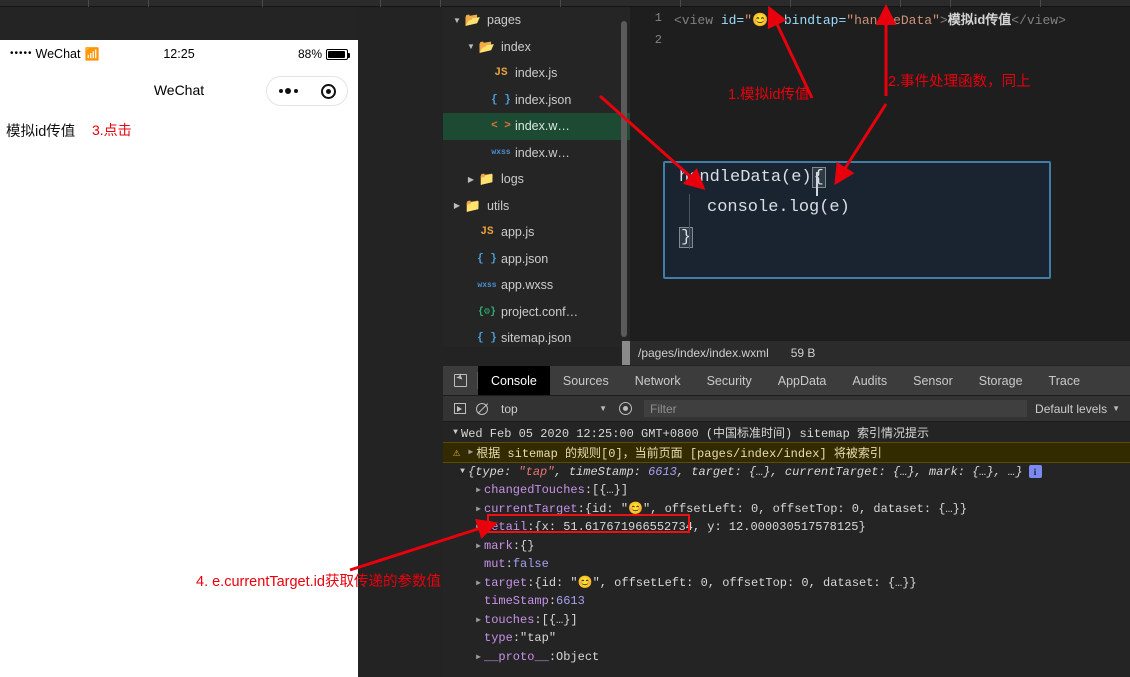 This screenshot has height=677, width=1130. I want to click on phone-status-bar: ••••• WeChat 📶 12:25 88%, so click(179, 54).